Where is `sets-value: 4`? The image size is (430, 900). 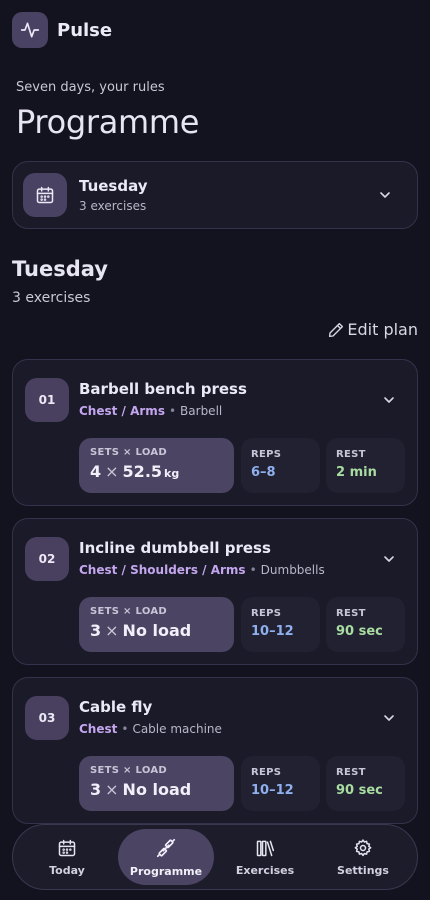
sets-value: 4 is located at coordinates (96, 471).